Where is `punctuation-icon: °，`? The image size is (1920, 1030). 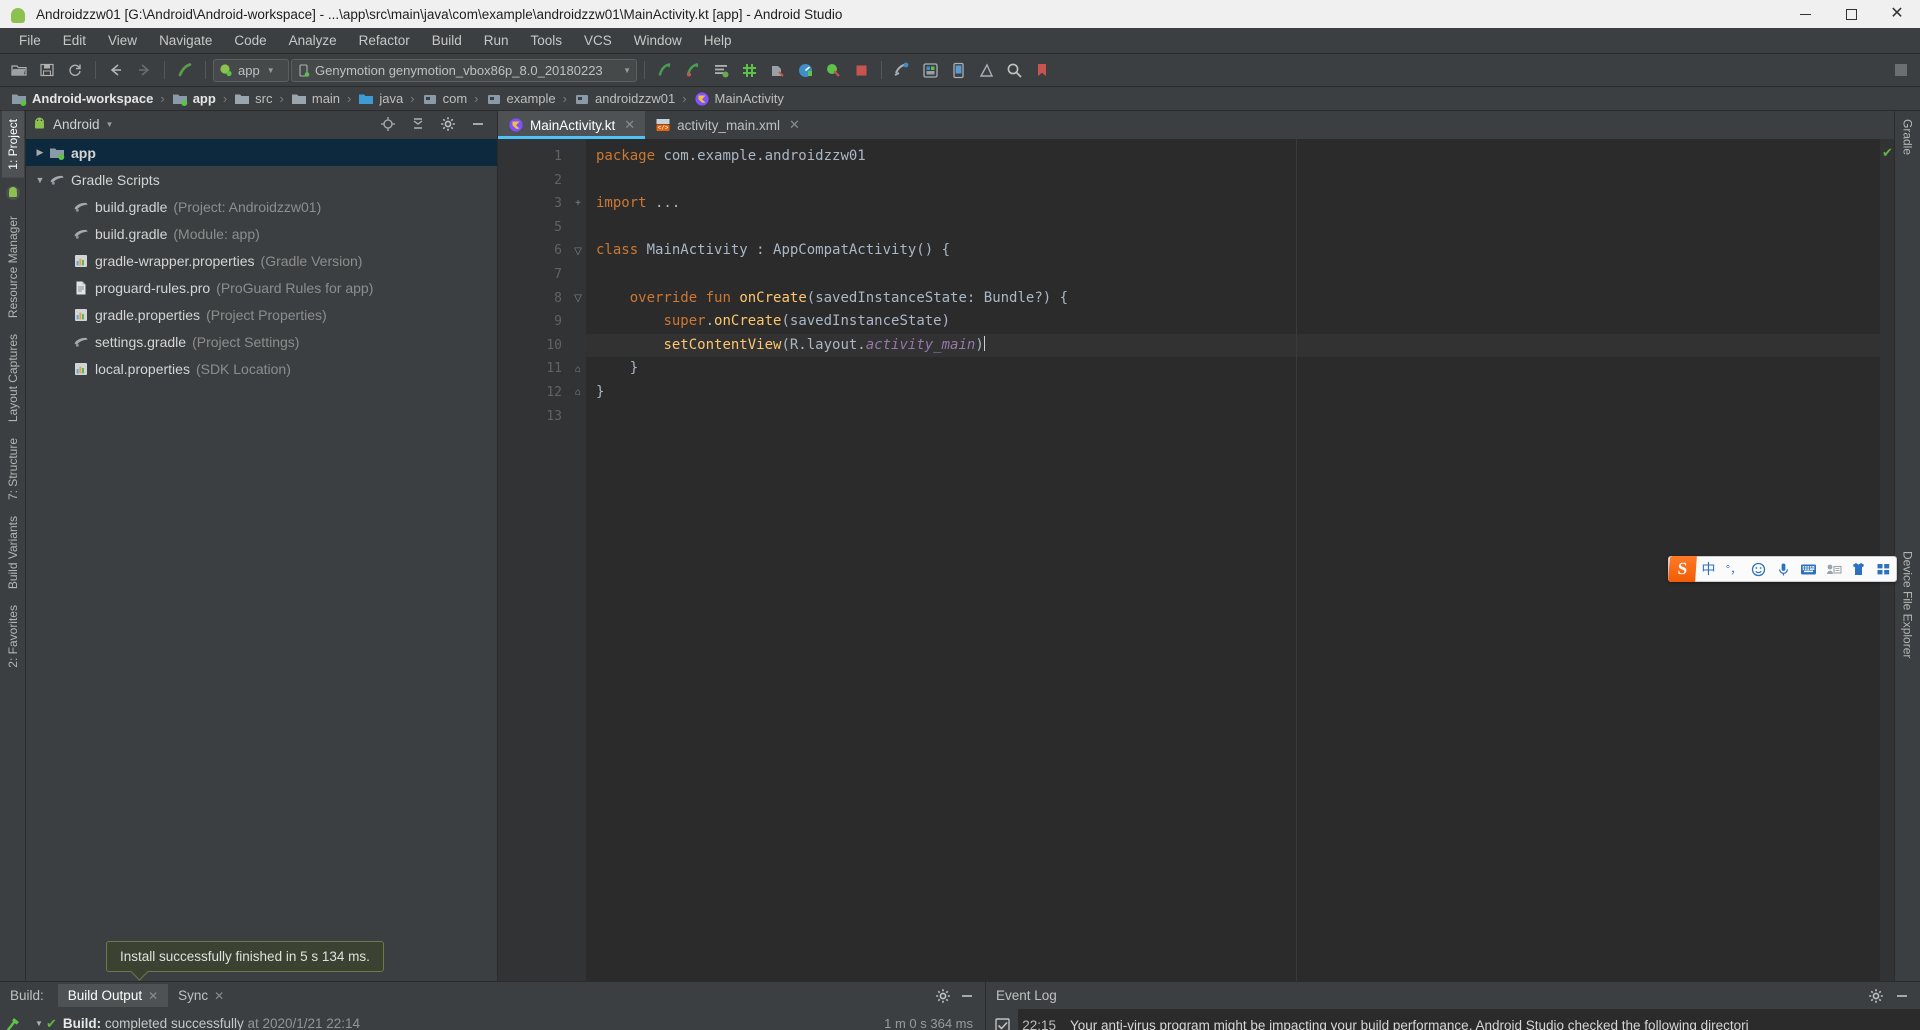
punctuation-icon: °， is located at coordinates (1733, 569).